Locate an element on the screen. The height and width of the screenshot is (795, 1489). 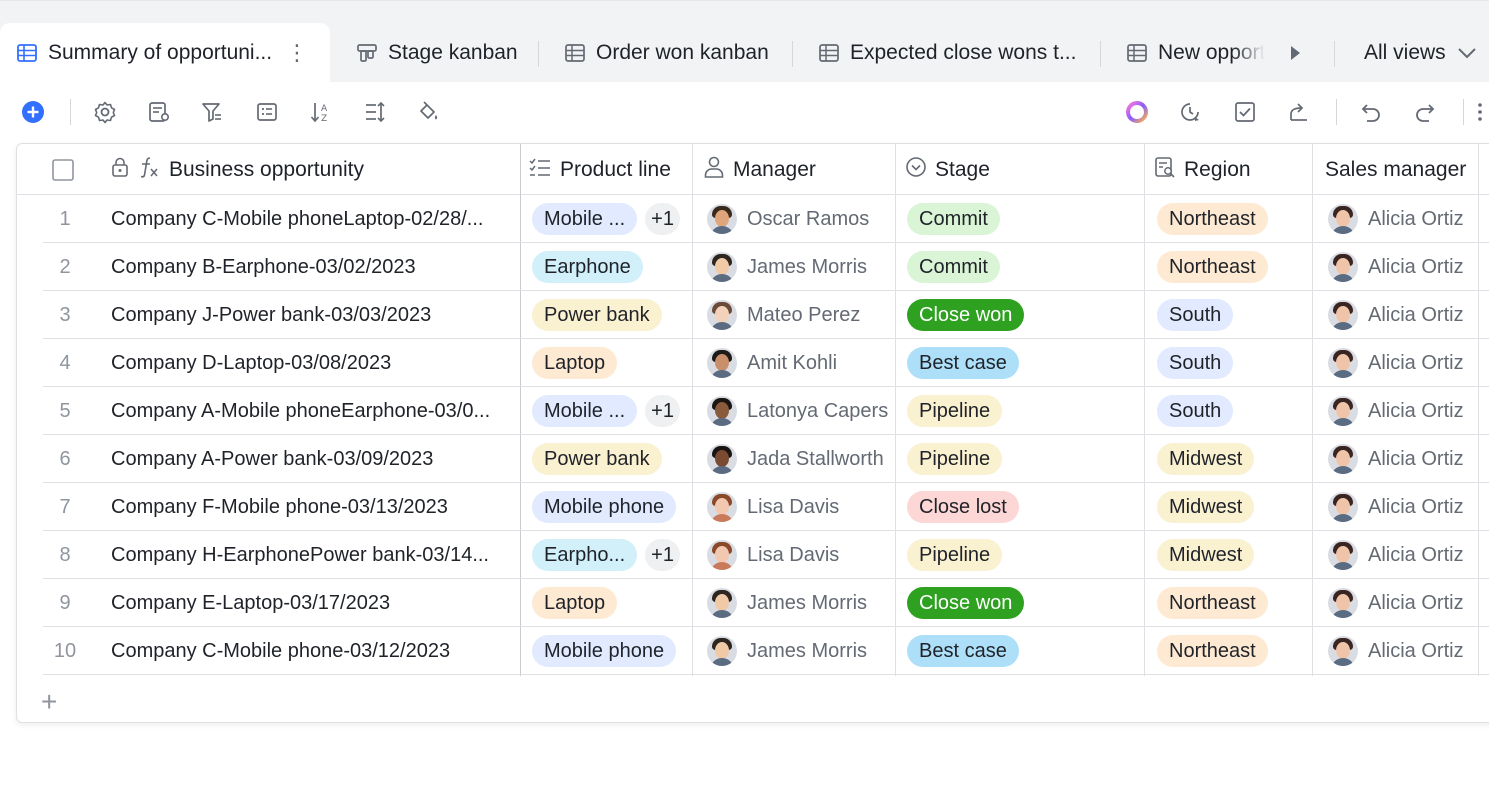
column-header-product-line: Product line is located at coordinates (599, 169).